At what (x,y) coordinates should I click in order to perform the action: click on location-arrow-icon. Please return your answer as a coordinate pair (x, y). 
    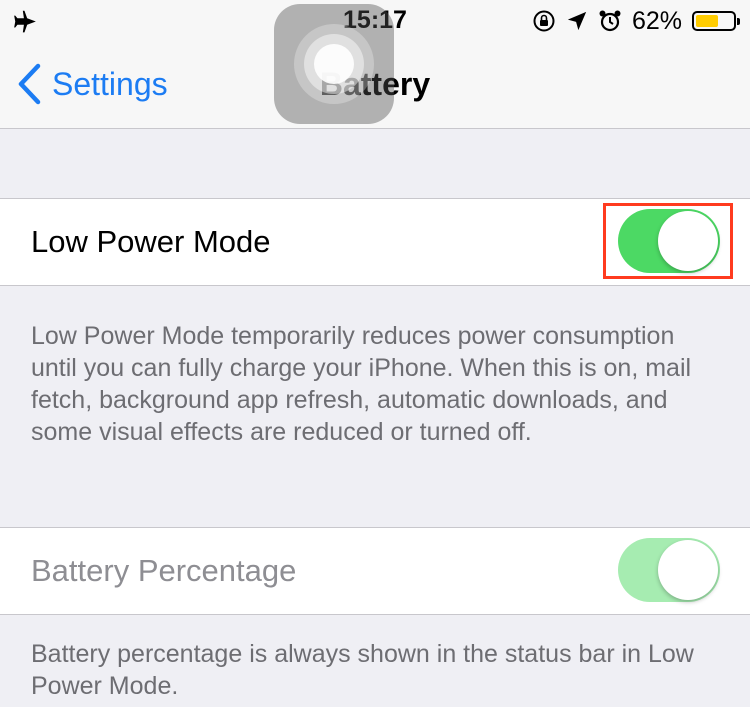
    Looking at the image, I should click on (577, 21).